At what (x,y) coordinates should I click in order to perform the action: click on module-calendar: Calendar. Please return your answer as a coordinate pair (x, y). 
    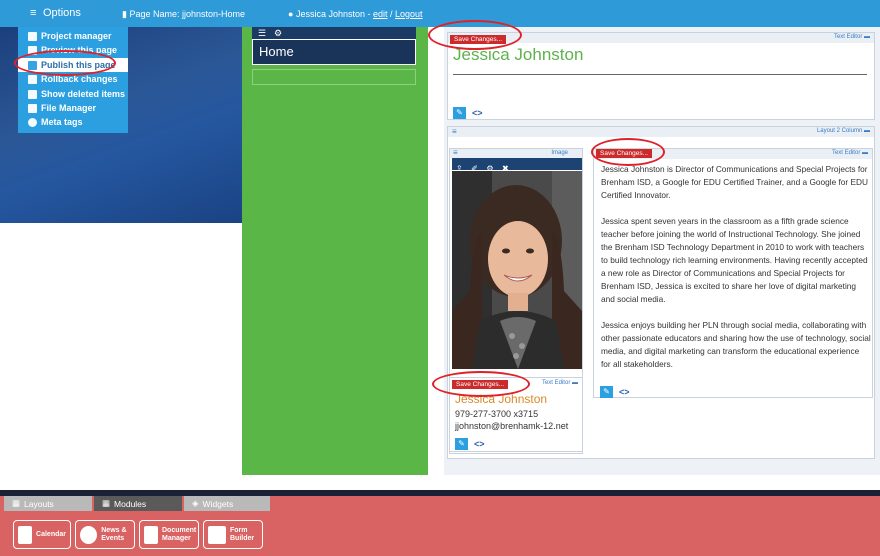
    Looking at the image, I should click on (42, 534).